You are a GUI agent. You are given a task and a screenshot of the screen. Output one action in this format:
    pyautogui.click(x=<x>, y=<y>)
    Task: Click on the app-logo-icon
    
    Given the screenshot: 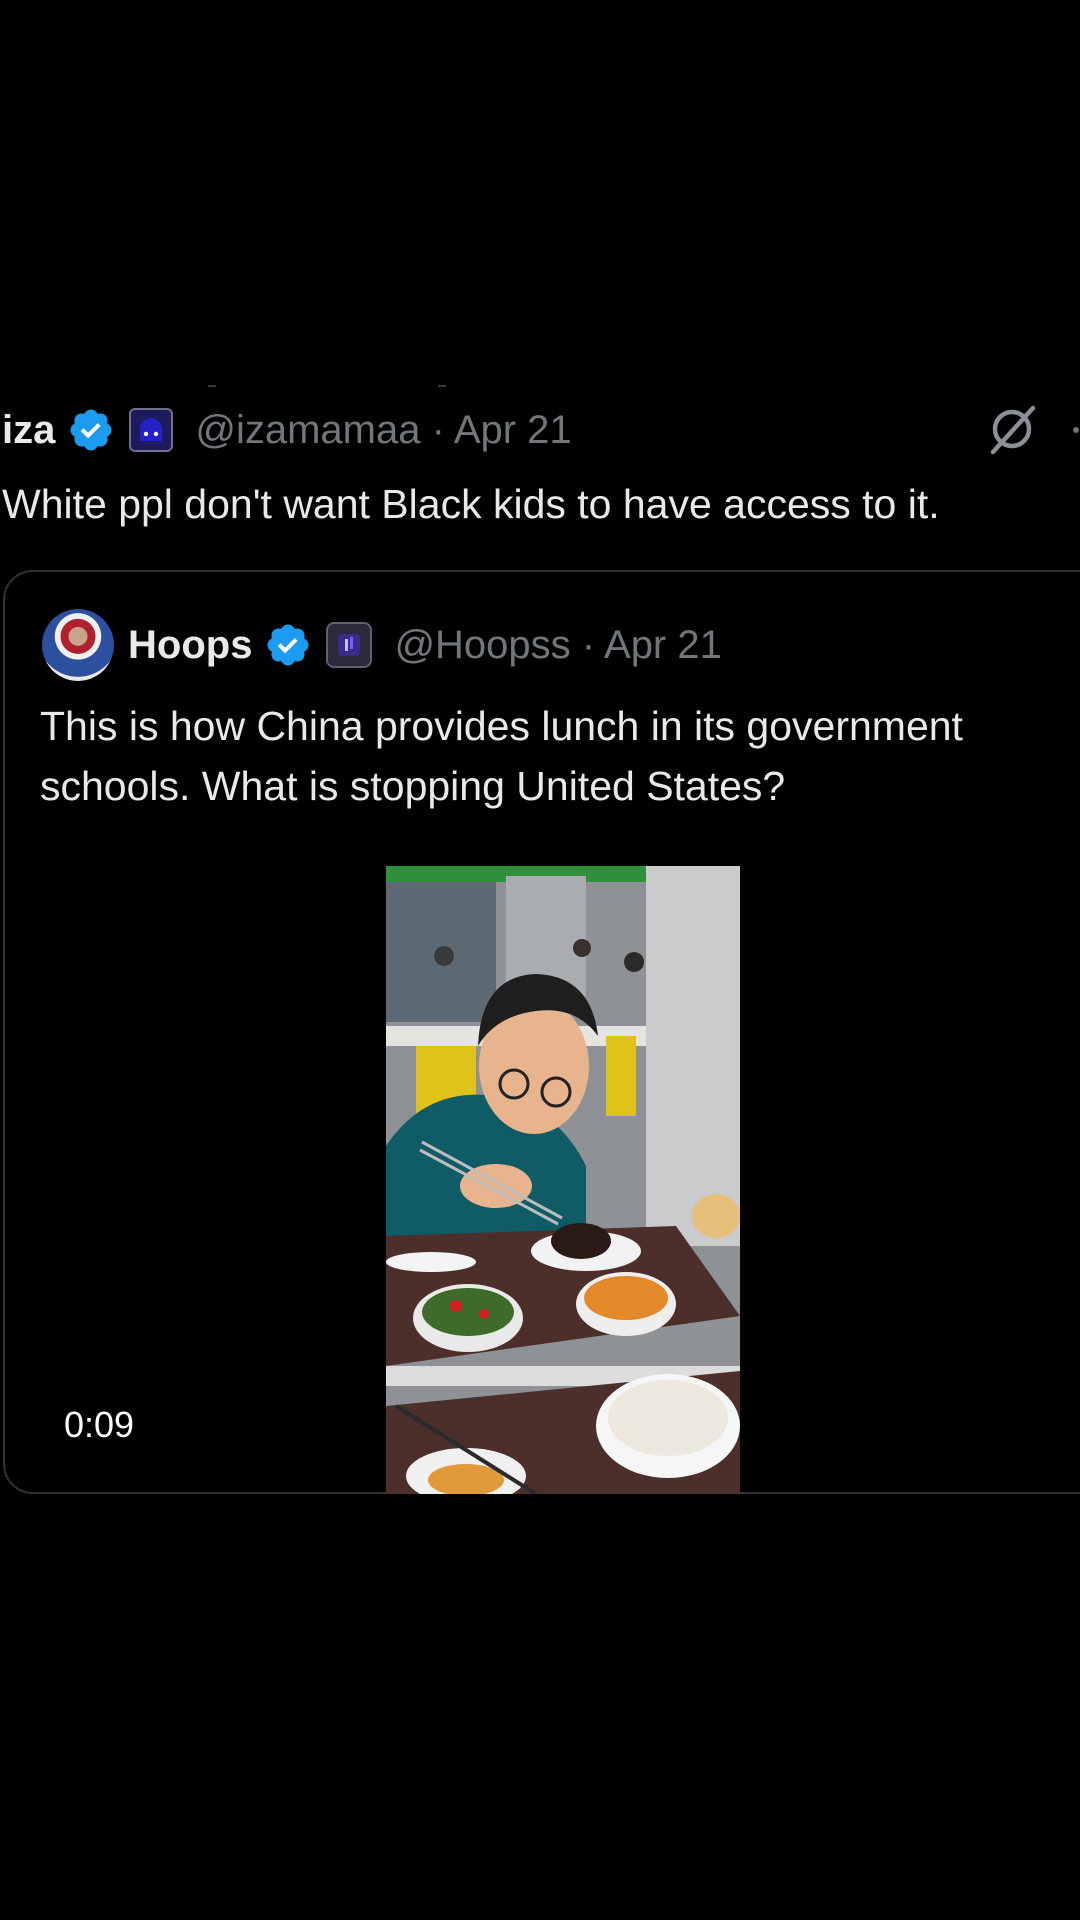 What is the action you would take?
    pyautogui.click(x=349, y=645)
    